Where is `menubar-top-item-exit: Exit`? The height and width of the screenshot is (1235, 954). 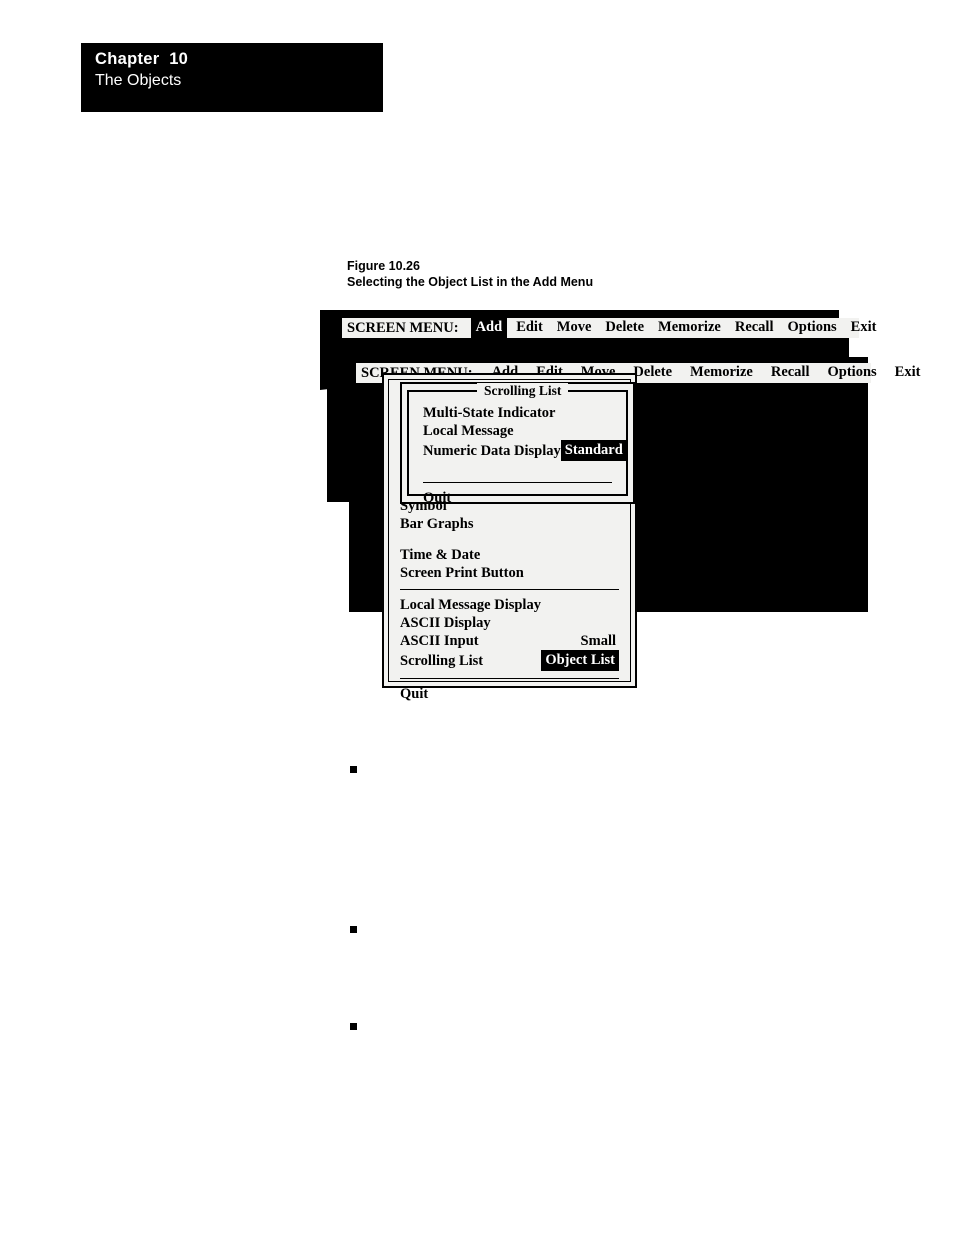 menubar-top-item-exit: Exit is located at coordinates (864, 328).